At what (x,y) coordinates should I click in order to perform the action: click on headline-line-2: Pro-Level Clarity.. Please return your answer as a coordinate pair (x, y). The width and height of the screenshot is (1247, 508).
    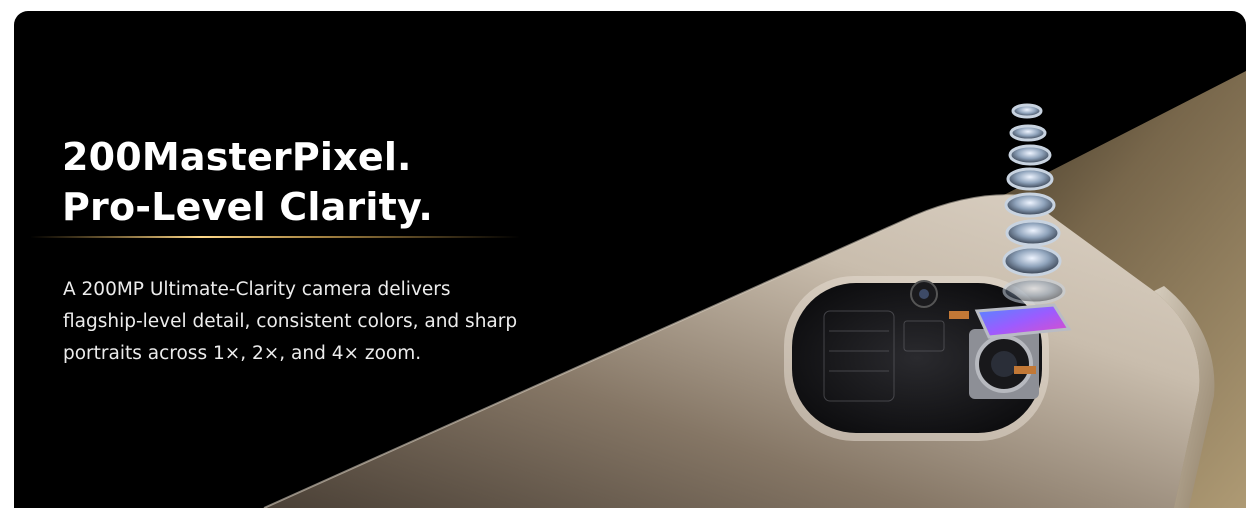
    Looking at the image, I should click on (248, 207).